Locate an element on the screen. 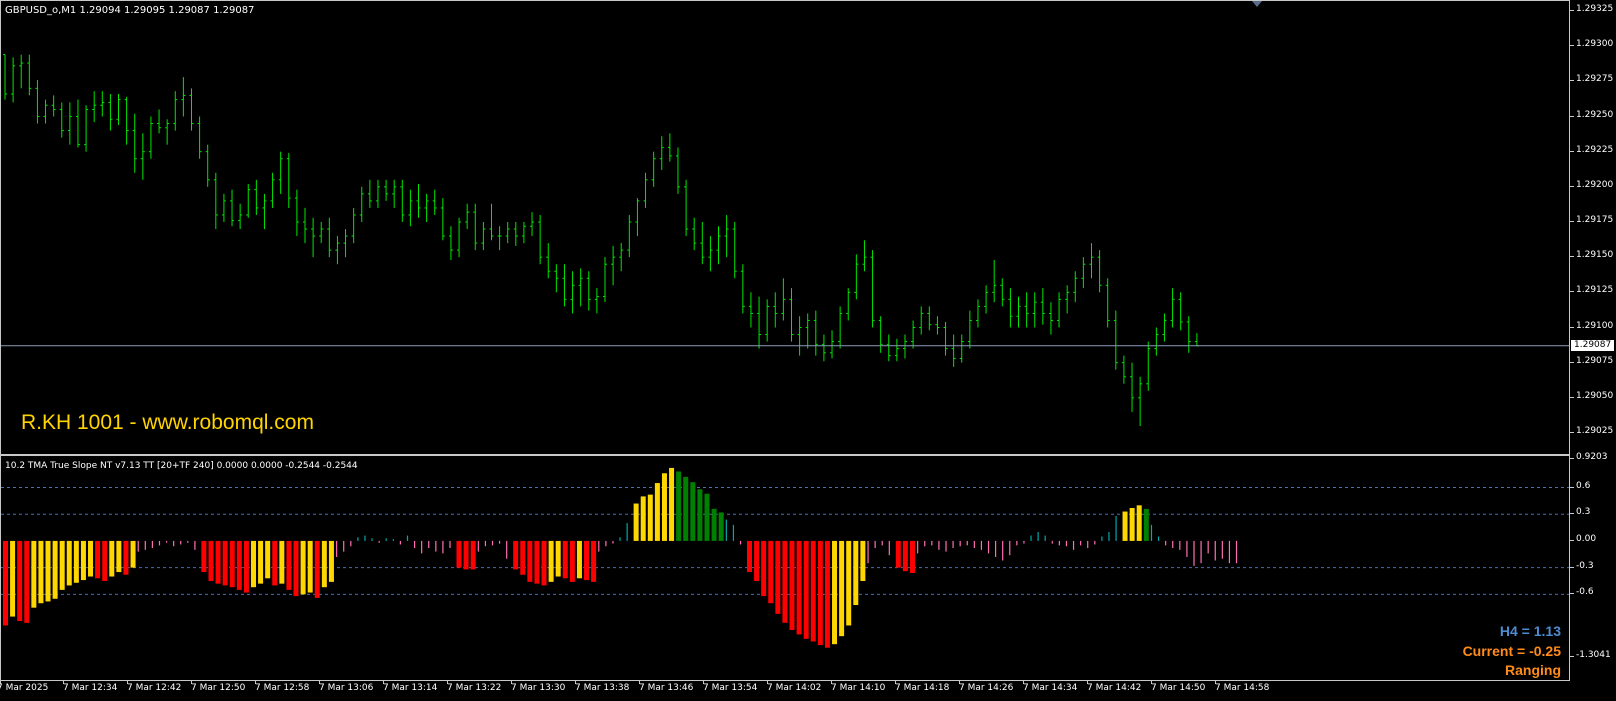 The height and width of the screenshot is (701, 1616). shift-marker-icon is located at coordinates (1257, 4).